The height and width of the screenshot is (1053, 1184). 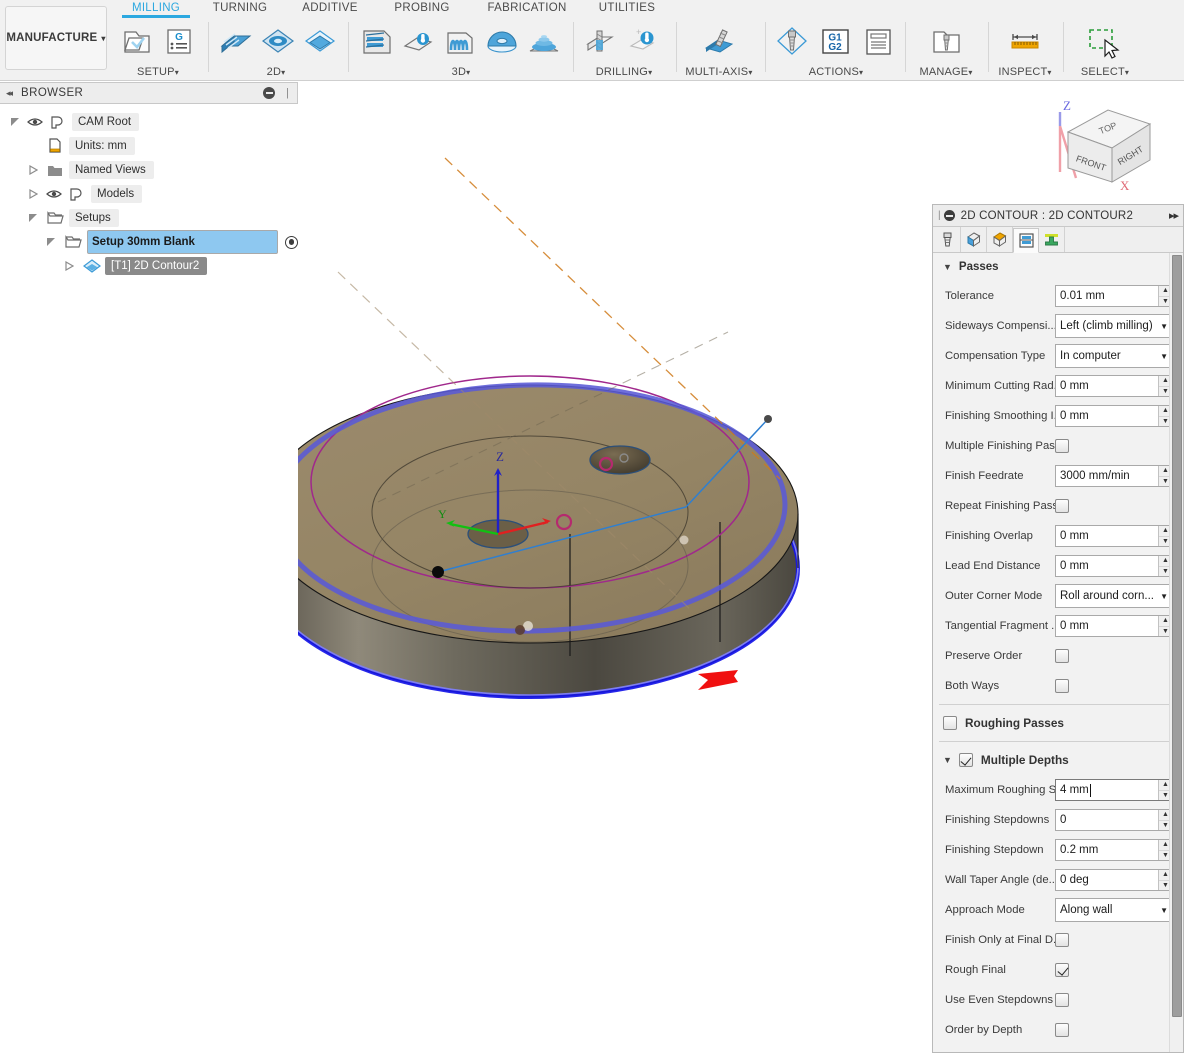 I want to click on field-finishing-smoothing: Finishing Smoothing I... 0 mm ▲ ▼, so click(x=1058, y=416).